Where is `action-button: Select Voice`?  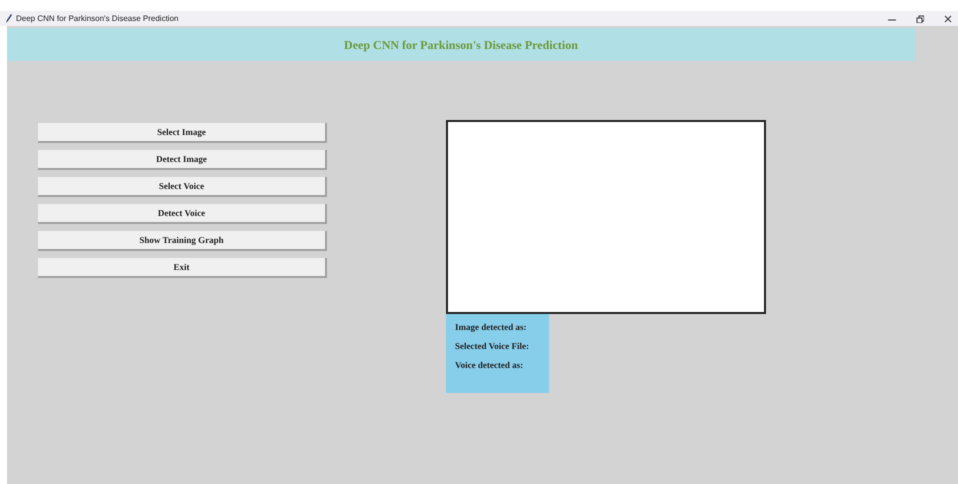
action-button: Select Voice is located at coordinates (182, 187).